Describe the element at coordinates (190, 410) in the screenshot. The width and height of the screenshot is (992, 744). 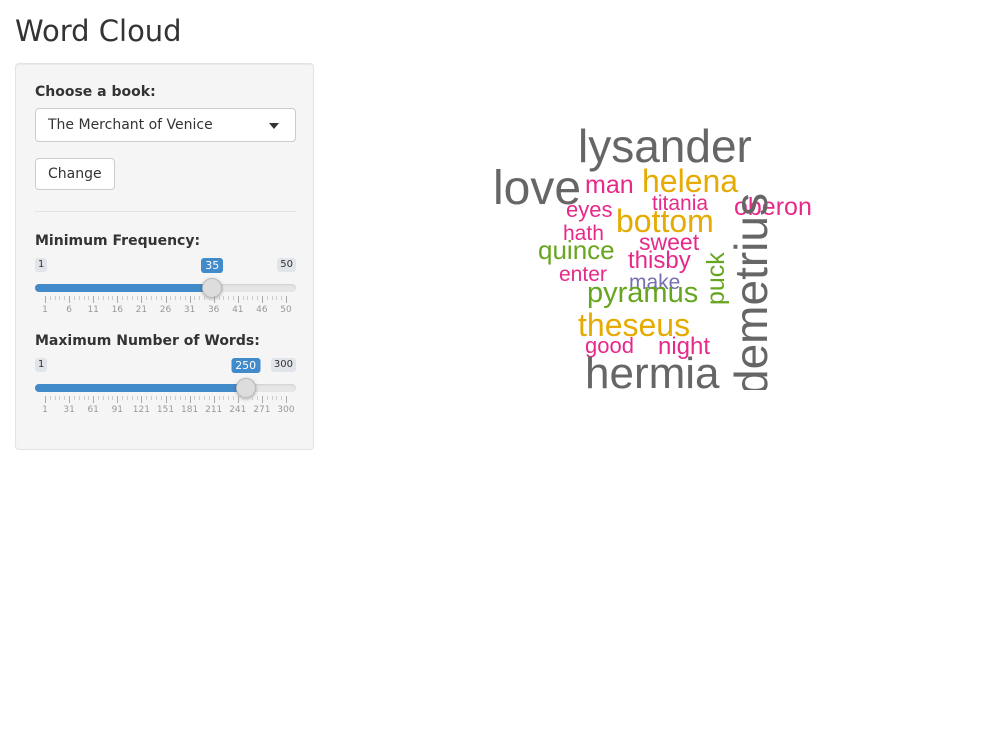
I see `slider-tick-label: 181` at that location.